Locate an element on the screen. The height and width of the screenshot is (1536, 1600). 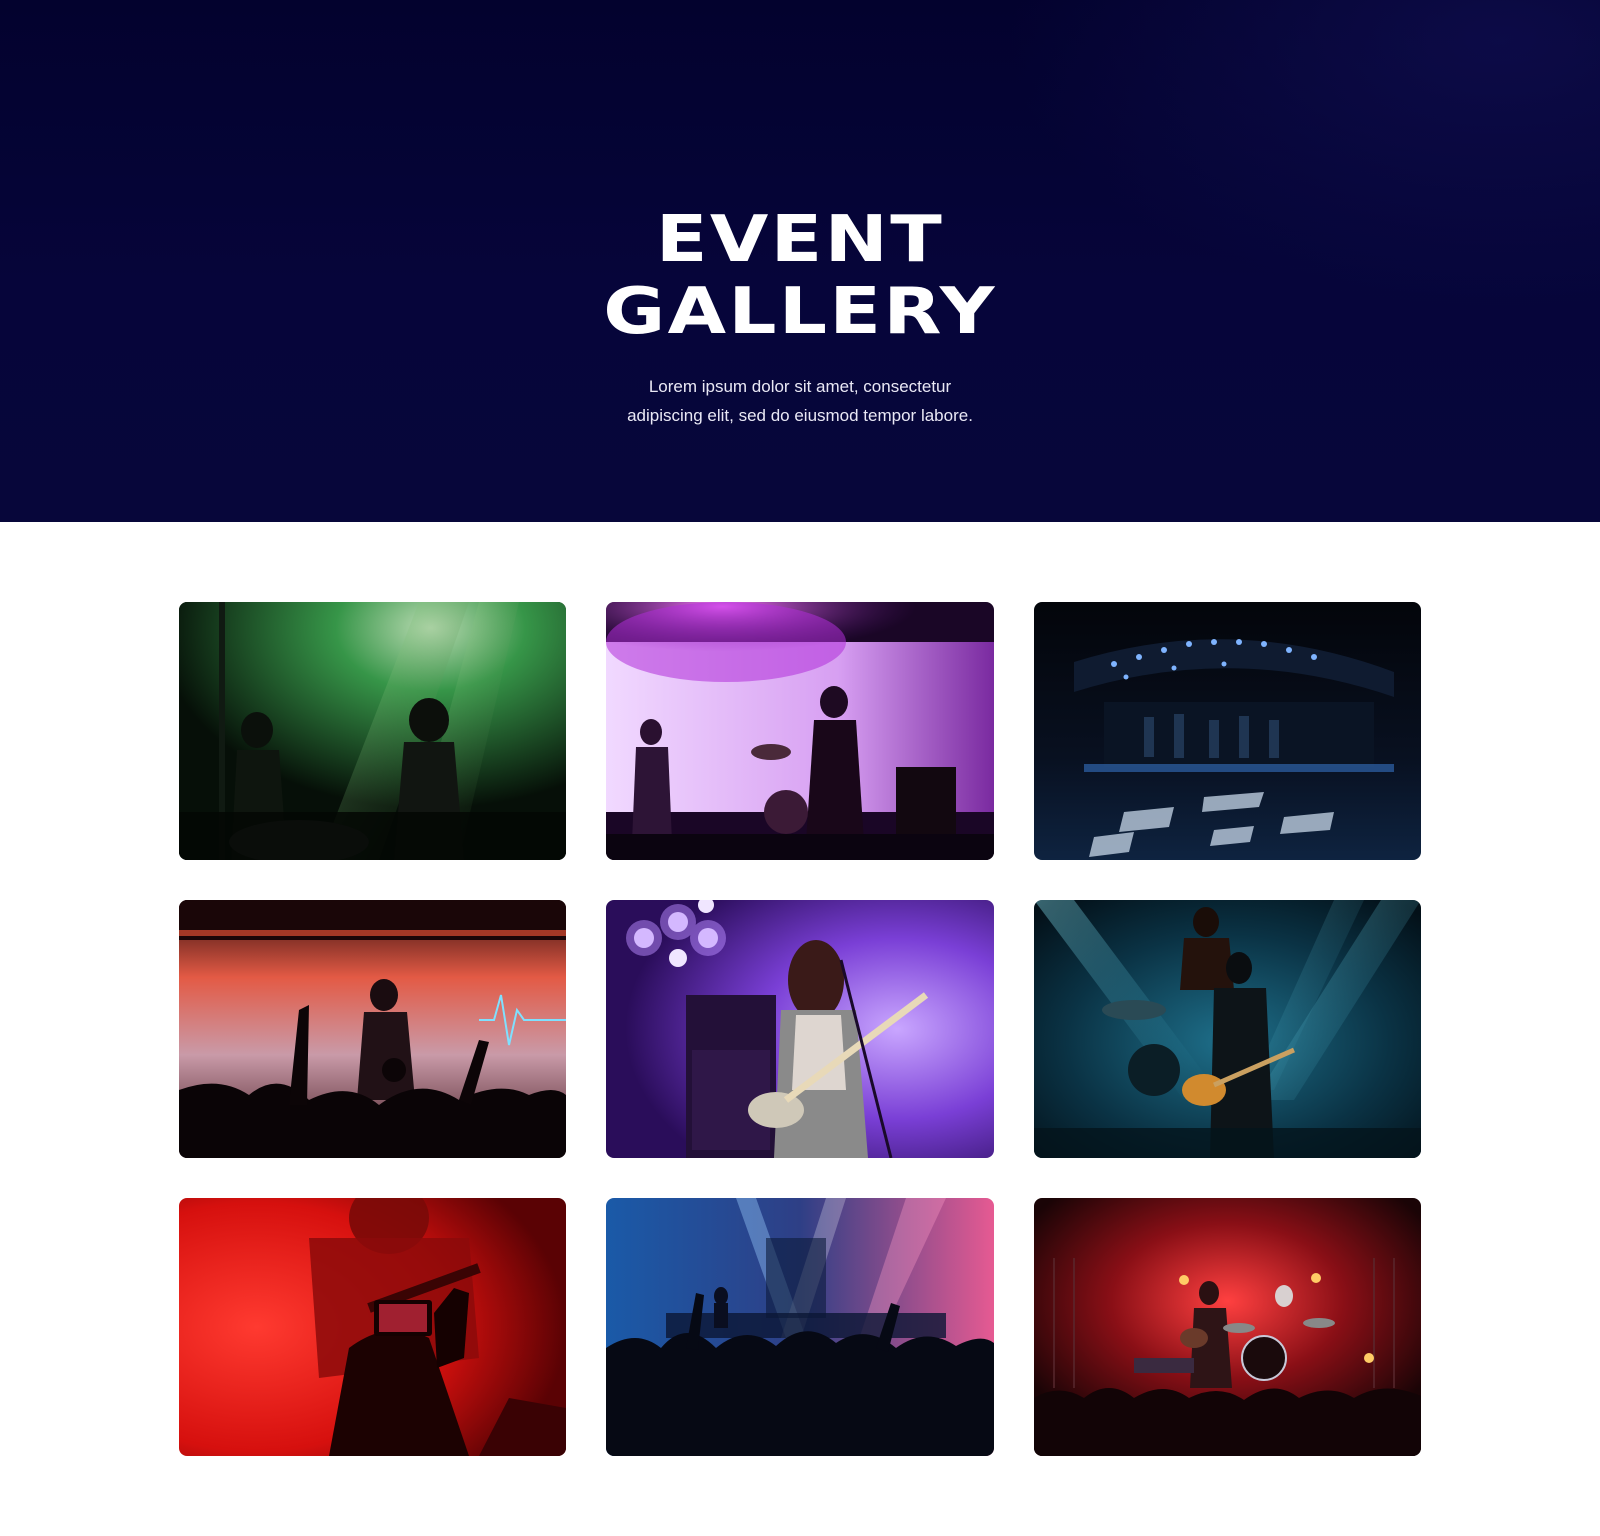
page-title-line-2: GALLERY is located at coordinates (800, 312).